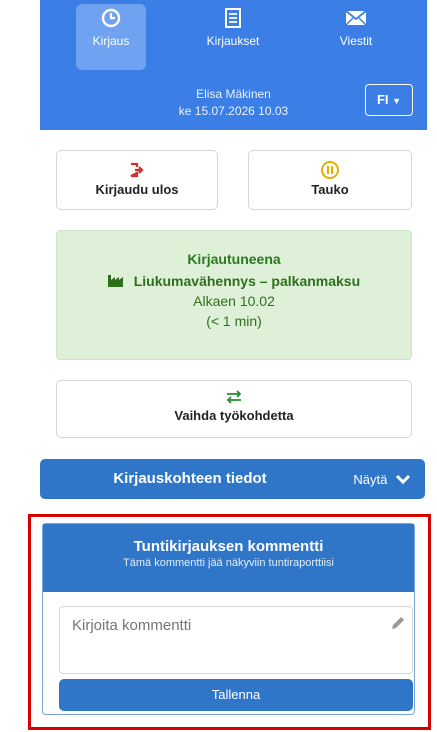 This screenshot has height=732, width=437. Describe the element at coordinates (111, 41) in the screenshot. I see `tab-kirjaus-label: Kirjaus` at that location.